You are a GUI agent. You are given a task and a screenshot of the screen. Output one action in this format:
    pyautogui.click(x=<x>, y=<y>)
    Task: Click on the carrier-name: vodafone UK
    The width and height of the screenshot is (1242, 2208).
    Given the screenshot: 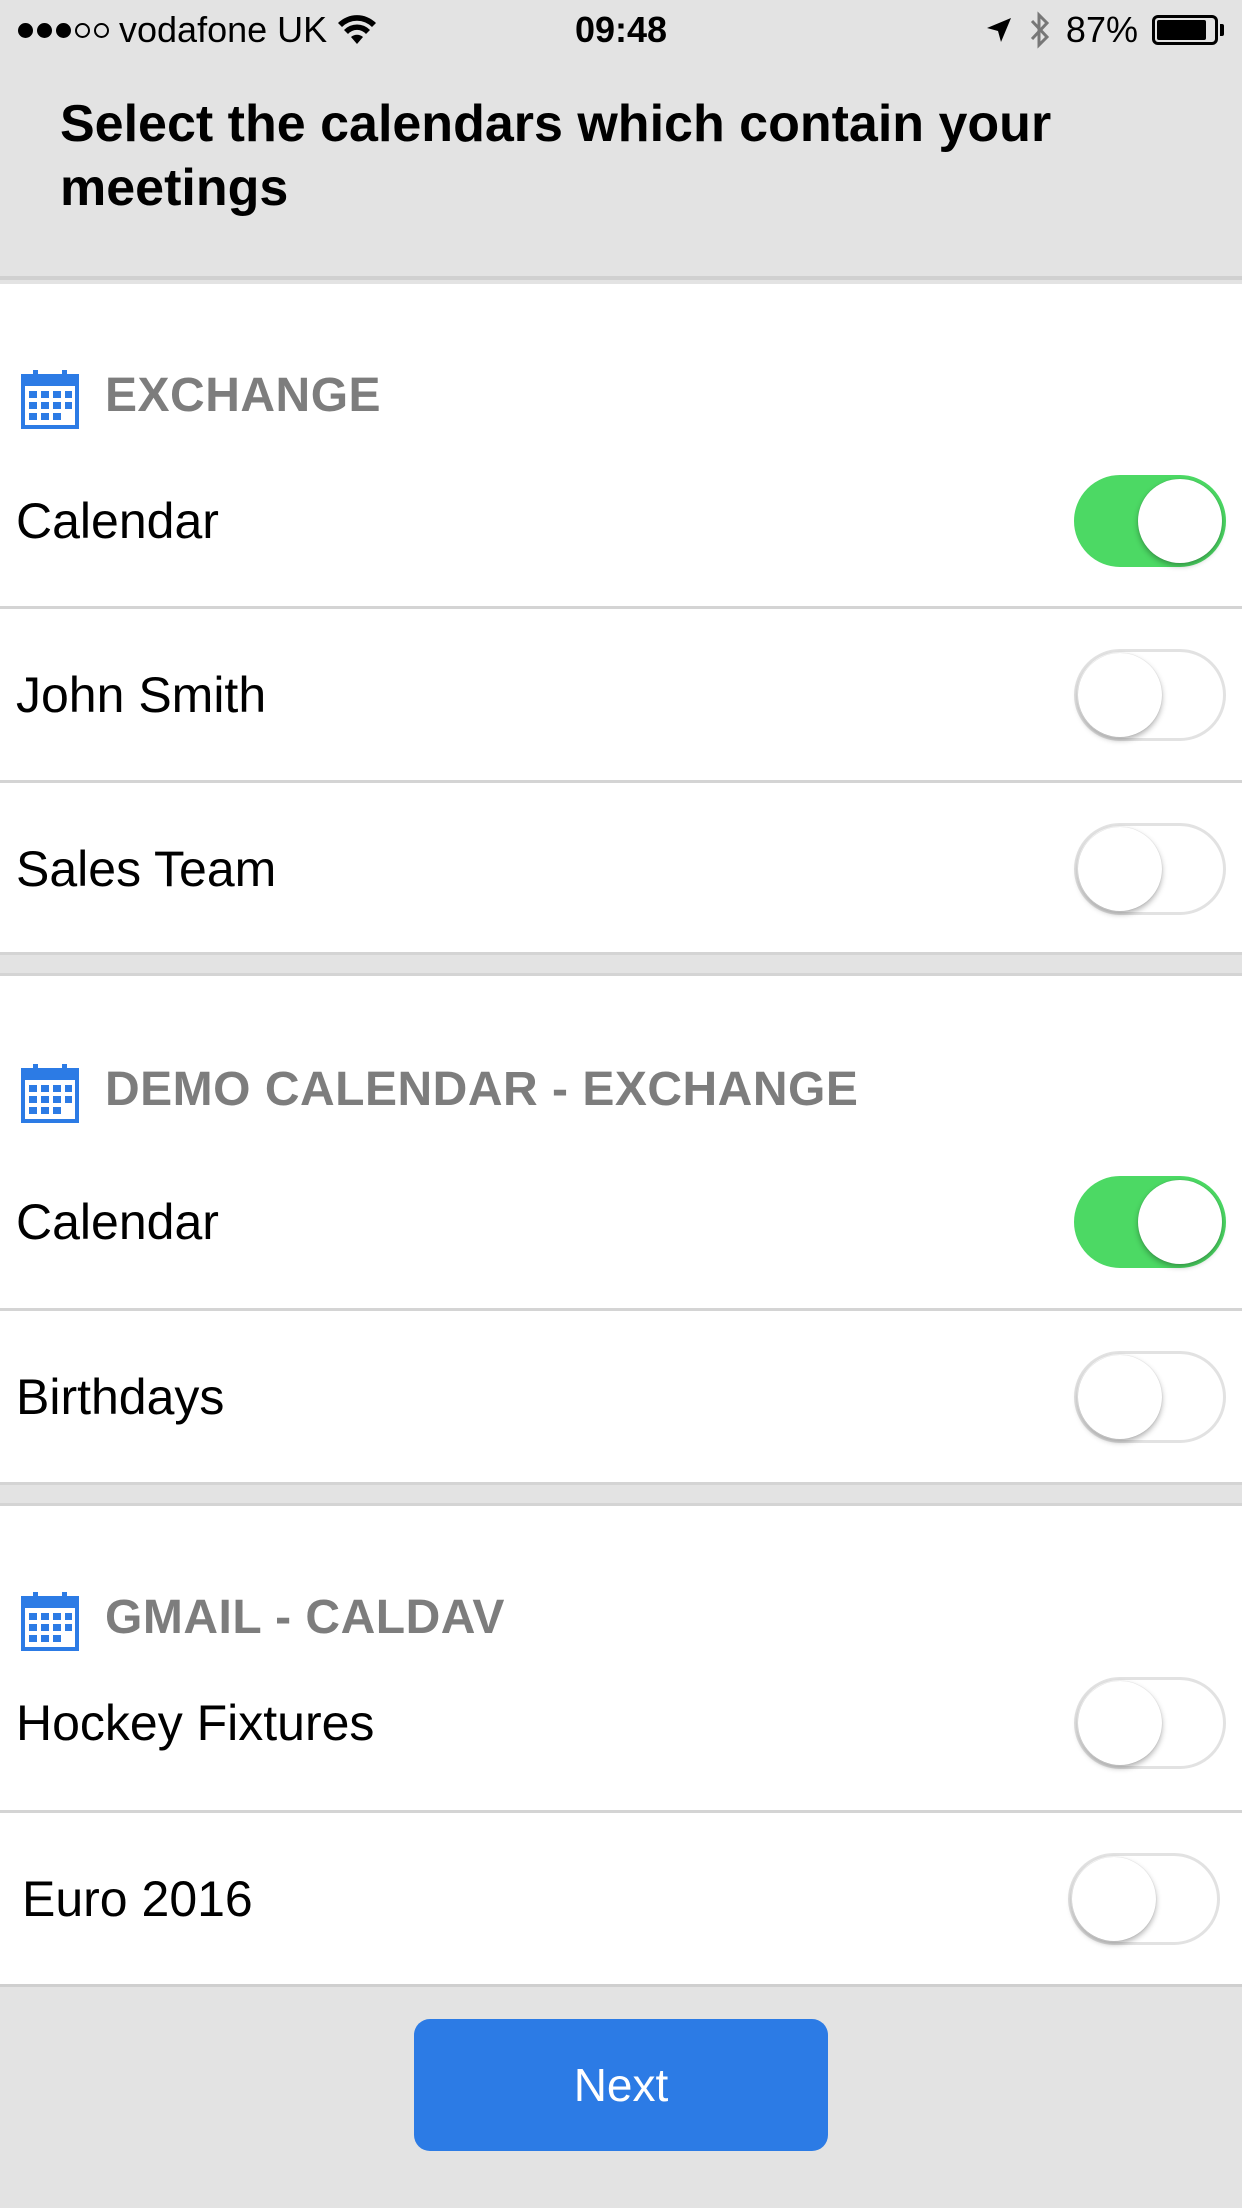 What is the action you would take?
    pyautogui.click(x=223, y=29)
    